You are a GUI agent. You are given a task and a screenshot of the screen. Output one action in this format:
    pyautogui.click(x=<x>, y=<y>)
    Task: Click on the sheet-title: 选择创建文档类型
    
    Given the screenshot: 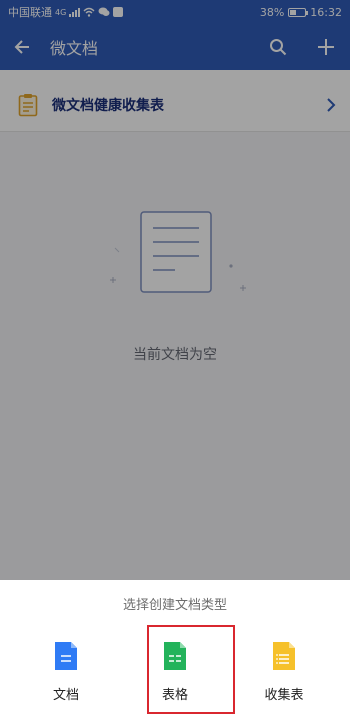 What is the action you would take?
    pyautogui.click(x=174, y=605)
    